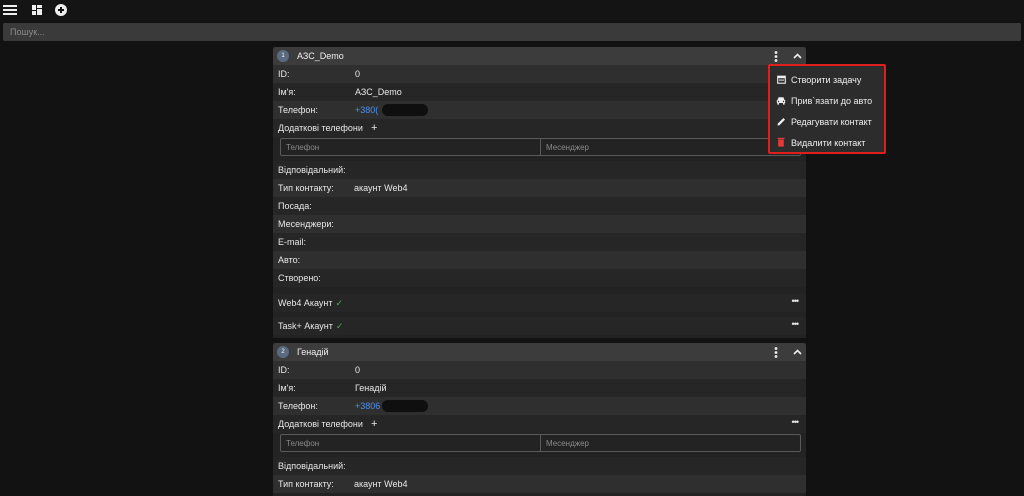  What do you see at coordinates (539, 303) in the screenshot?
I see `account-row-web4: Web4 Акаунт ✓ •••` at bounding box center [539, 303].